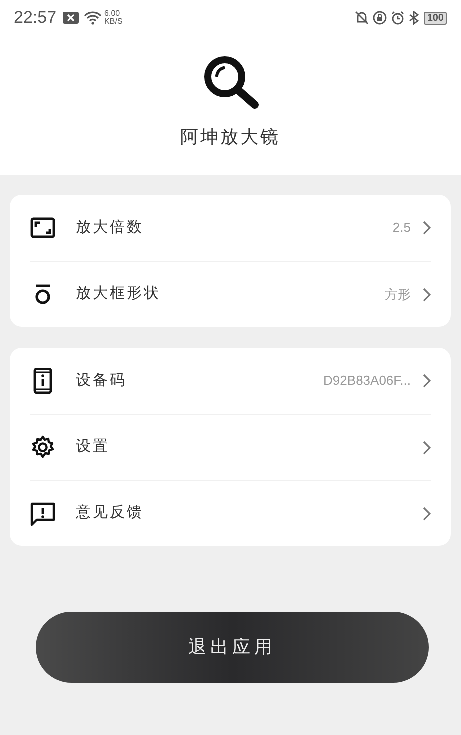 This screenshot has width=461, height=735. What do you see at coordinates (232, 647) in the screenshot?
I see `exit-button: 退出应用` at bounding box center [232, 647].